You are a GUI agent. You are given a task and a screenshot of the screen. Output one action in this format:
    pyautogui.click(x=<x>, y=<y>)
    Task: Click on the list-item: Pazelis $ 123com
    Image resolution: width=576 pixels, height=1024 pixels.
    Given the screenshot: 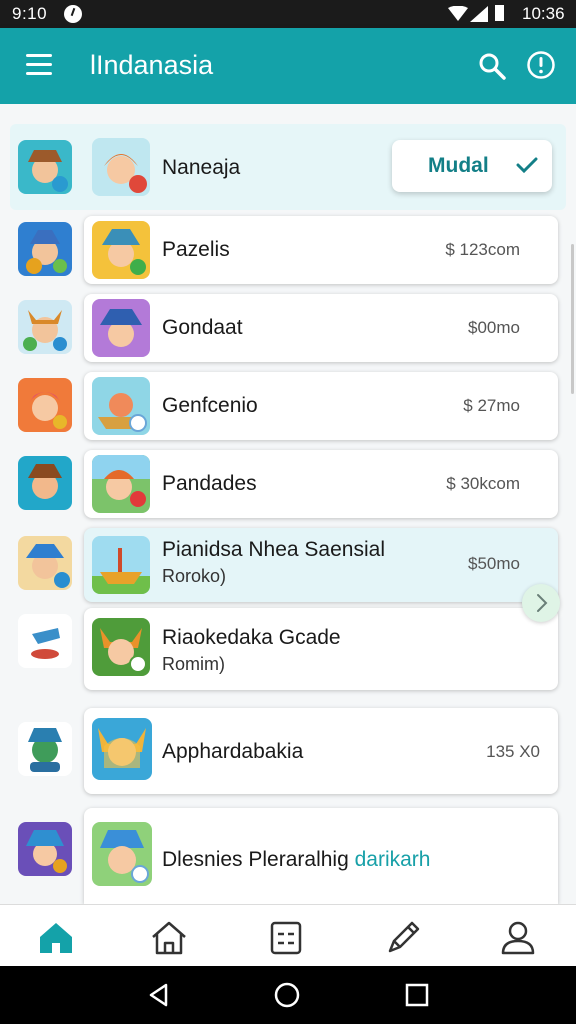 What is the action you would take?
    pyautogui.click(x=321, y=250)
    